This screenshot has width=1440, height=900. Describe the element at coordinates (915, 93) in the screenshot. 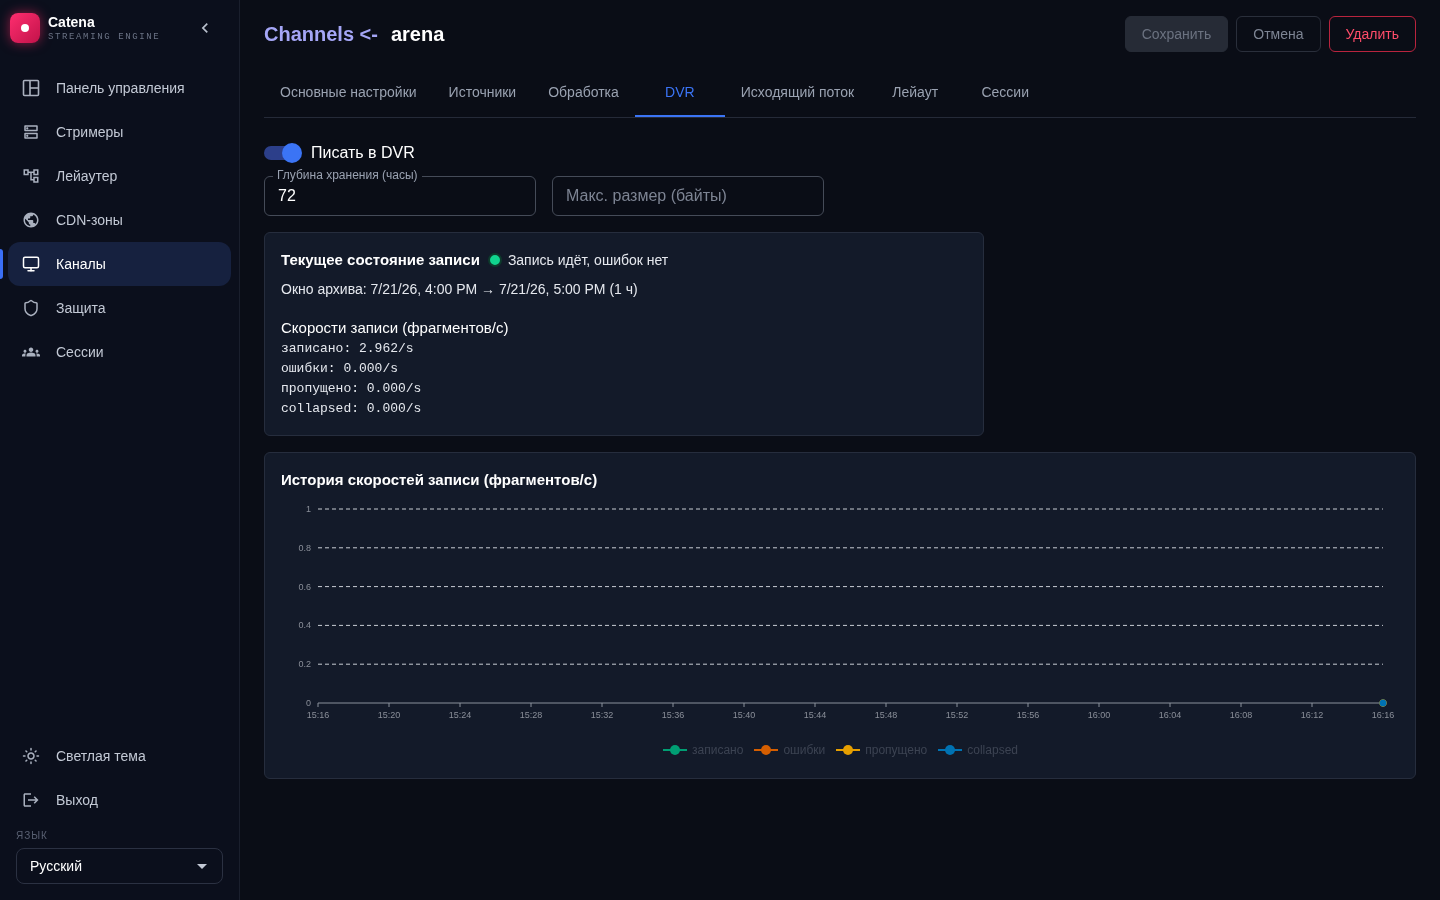

I see `tab: Лейаут` at that location.